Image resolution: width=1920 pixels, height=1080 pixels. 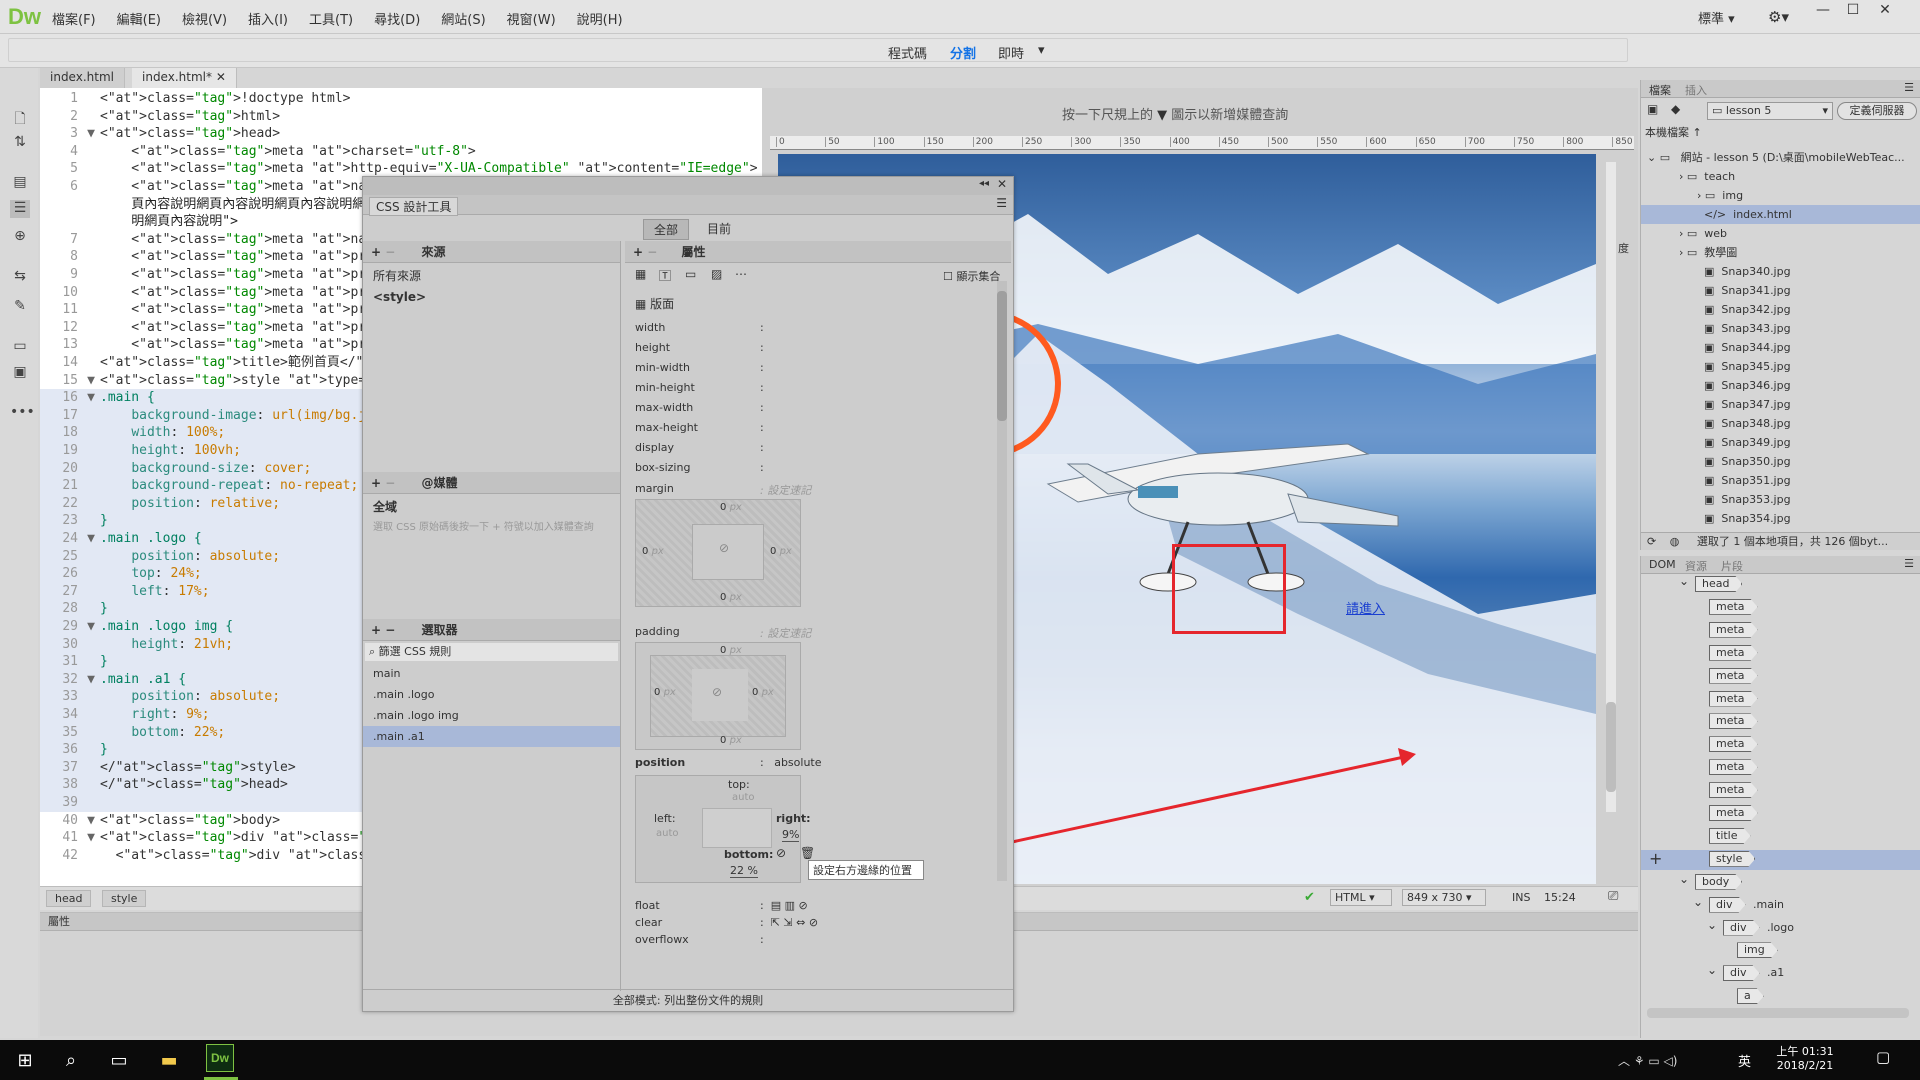 I want to click on add-icon: +, so click(x=376, y=630).